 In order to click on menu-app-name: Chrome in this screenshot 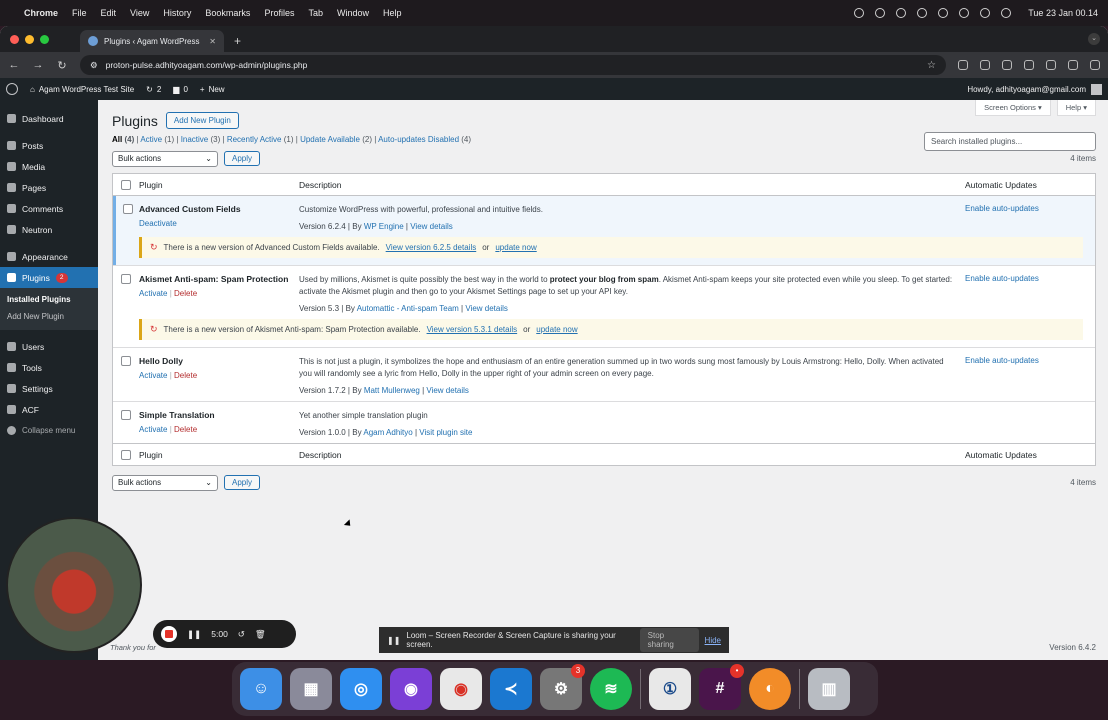, I will do `click(41, 13)`.